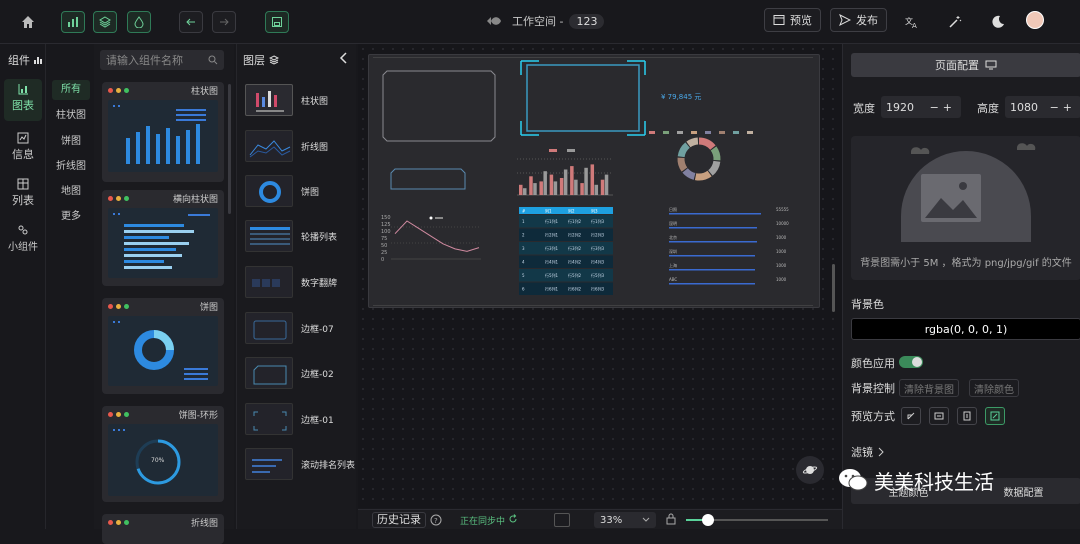  What do you see at coordinates (386, 218) in the screenshot?
I see `y-tick-label: 150` at bounding box center [386, 218].